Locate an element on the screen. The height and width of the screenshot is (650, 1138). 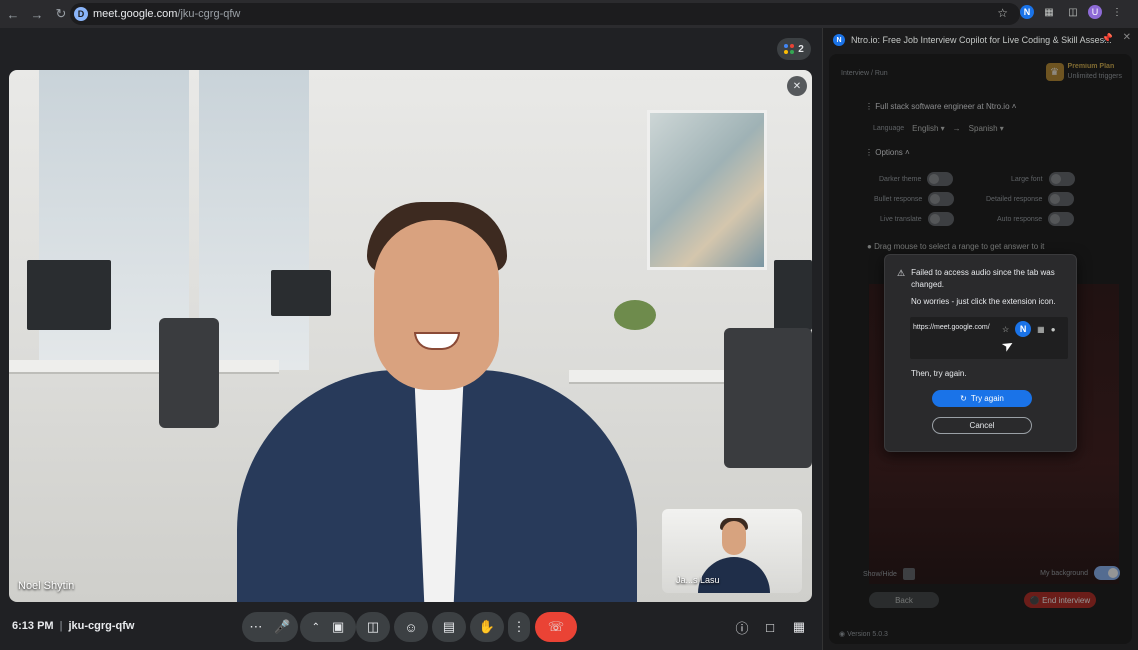
forward-arrow-icon: → is located at coordinates (37, 14).